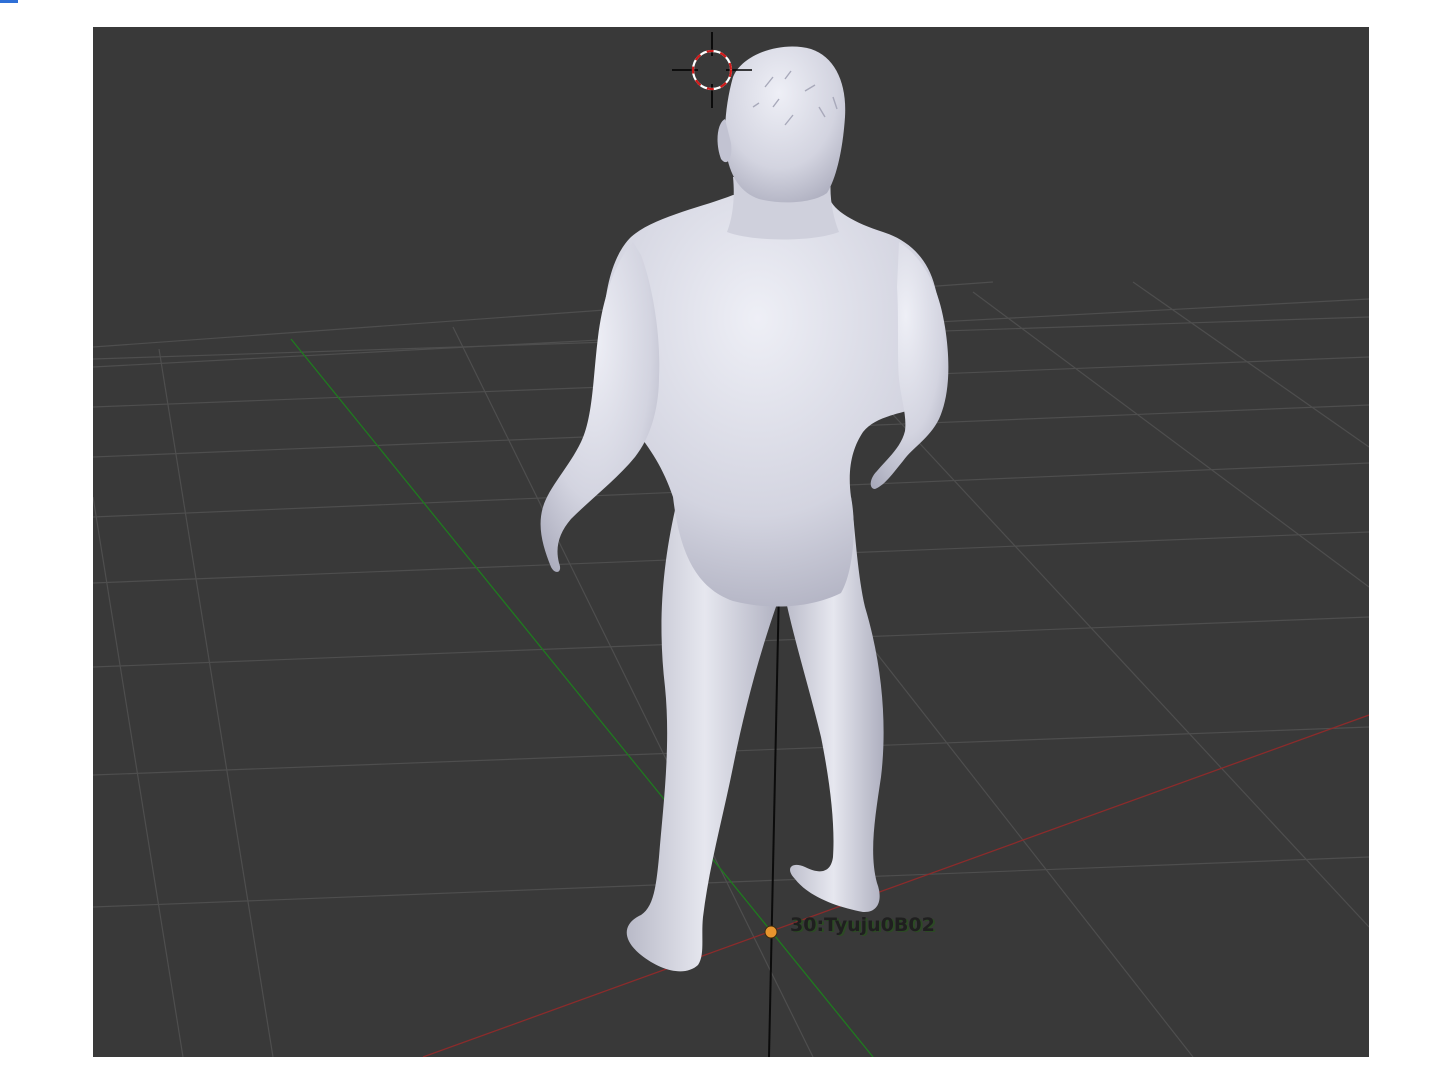 The width and height of the screenshot is (1439, 1080). Describe the element at coordinates (774, 821) in the screenshot. I see `z-axis-line` at that location.